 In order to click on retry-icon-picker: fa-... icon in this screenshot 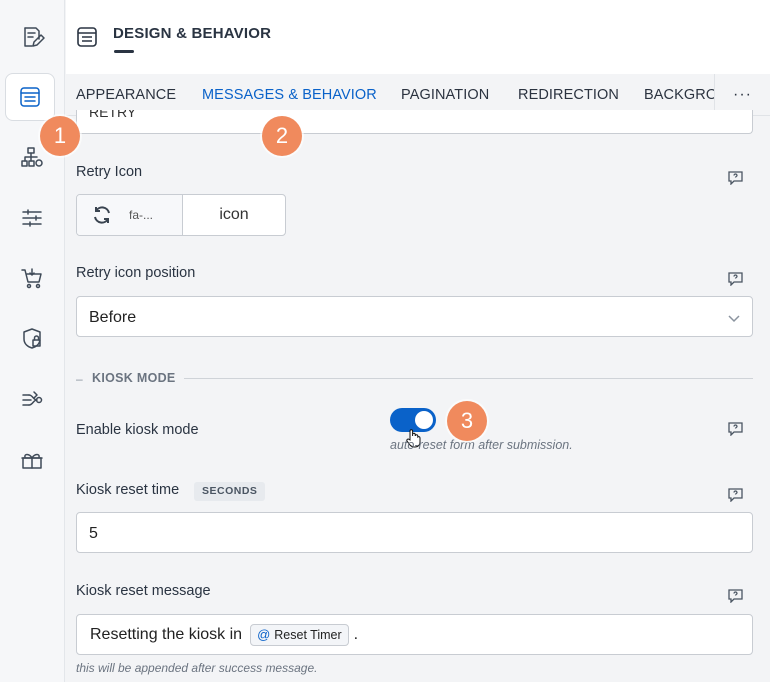, I will do `click(181, 215)`.